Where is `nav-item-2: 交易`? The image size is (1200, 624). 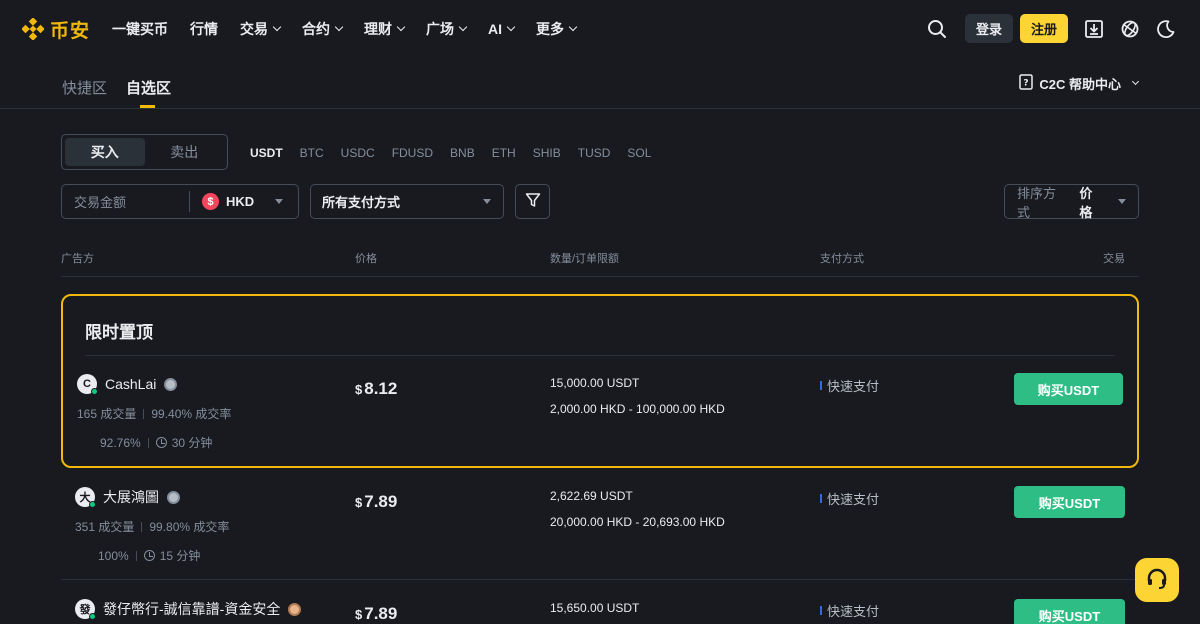 nav-item-2: 交易 is located at coordinates (261, 29).